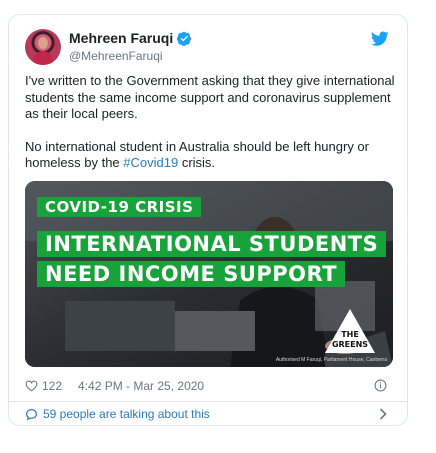  What do you see at coordinates (184, 38) in the screenshot?
I see `verified-icon` at bounding box center [184, 38].